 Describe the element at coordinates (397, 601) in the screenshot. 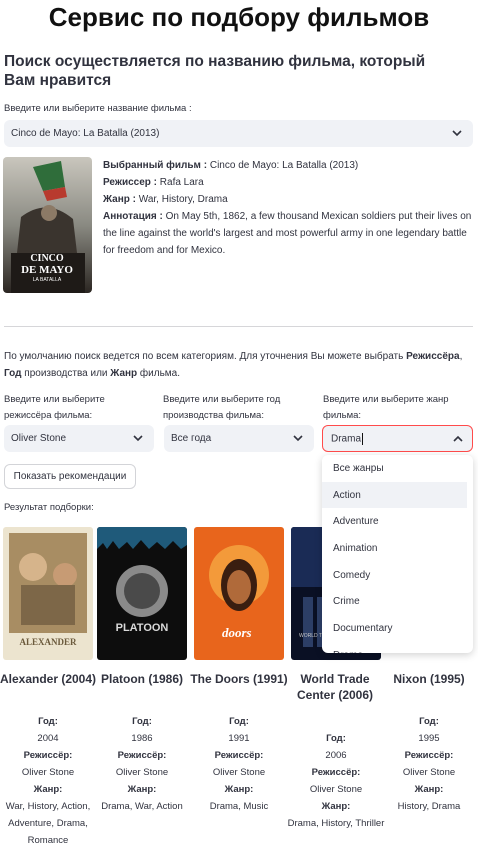

I see `genre-option: Crime` at that location.